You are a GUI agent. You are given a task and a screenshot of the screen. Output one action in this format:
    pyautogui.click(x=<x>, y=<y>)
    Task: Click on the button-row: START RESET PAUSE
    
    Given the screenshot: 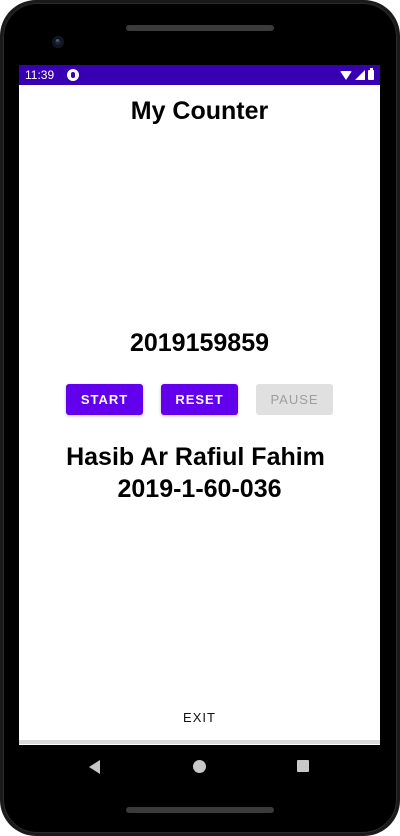 What is the action you would take?
    pyautogui.click(x=199, y=399)
    